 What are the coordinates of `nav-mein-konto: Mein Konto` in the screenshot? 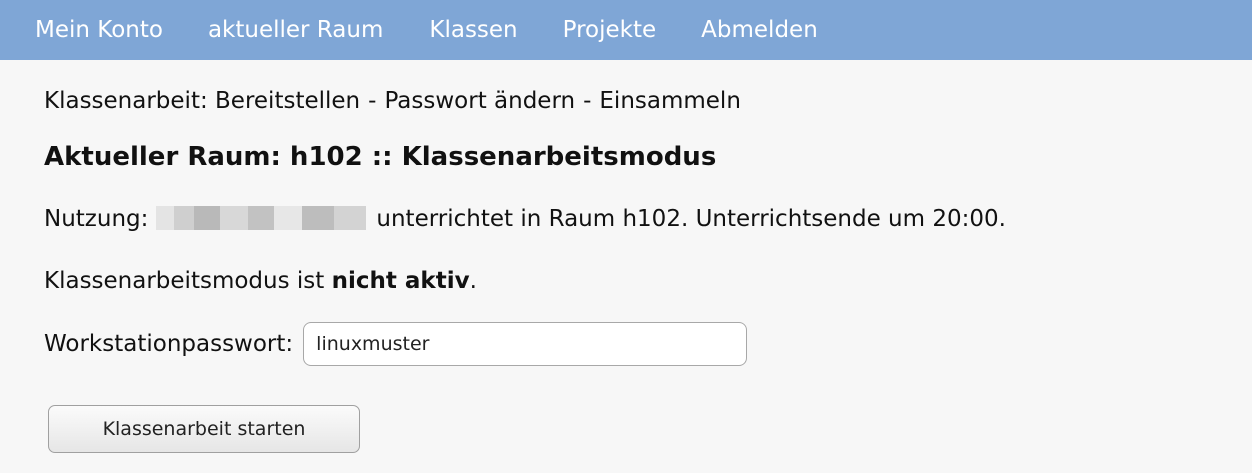 It's located at (99, 30).